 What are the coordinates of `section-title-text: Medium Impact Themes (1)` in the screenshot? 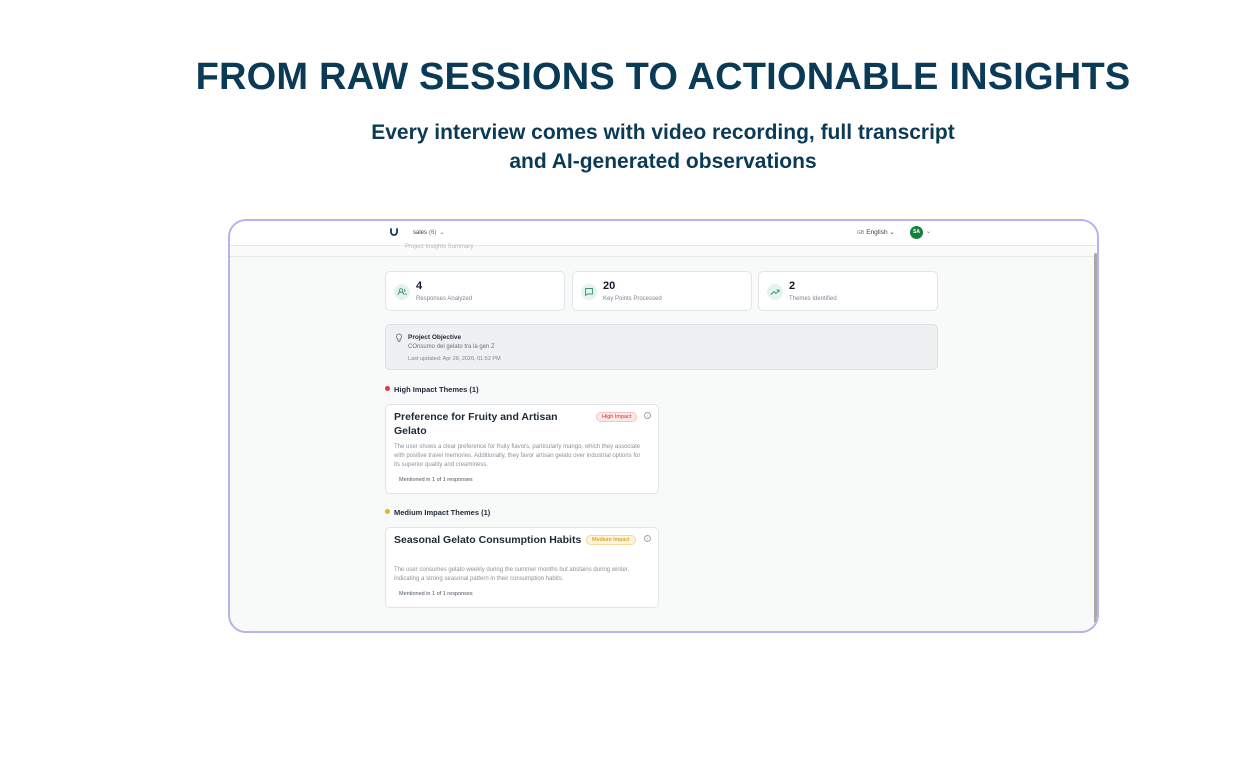 It's located at (442, 512).